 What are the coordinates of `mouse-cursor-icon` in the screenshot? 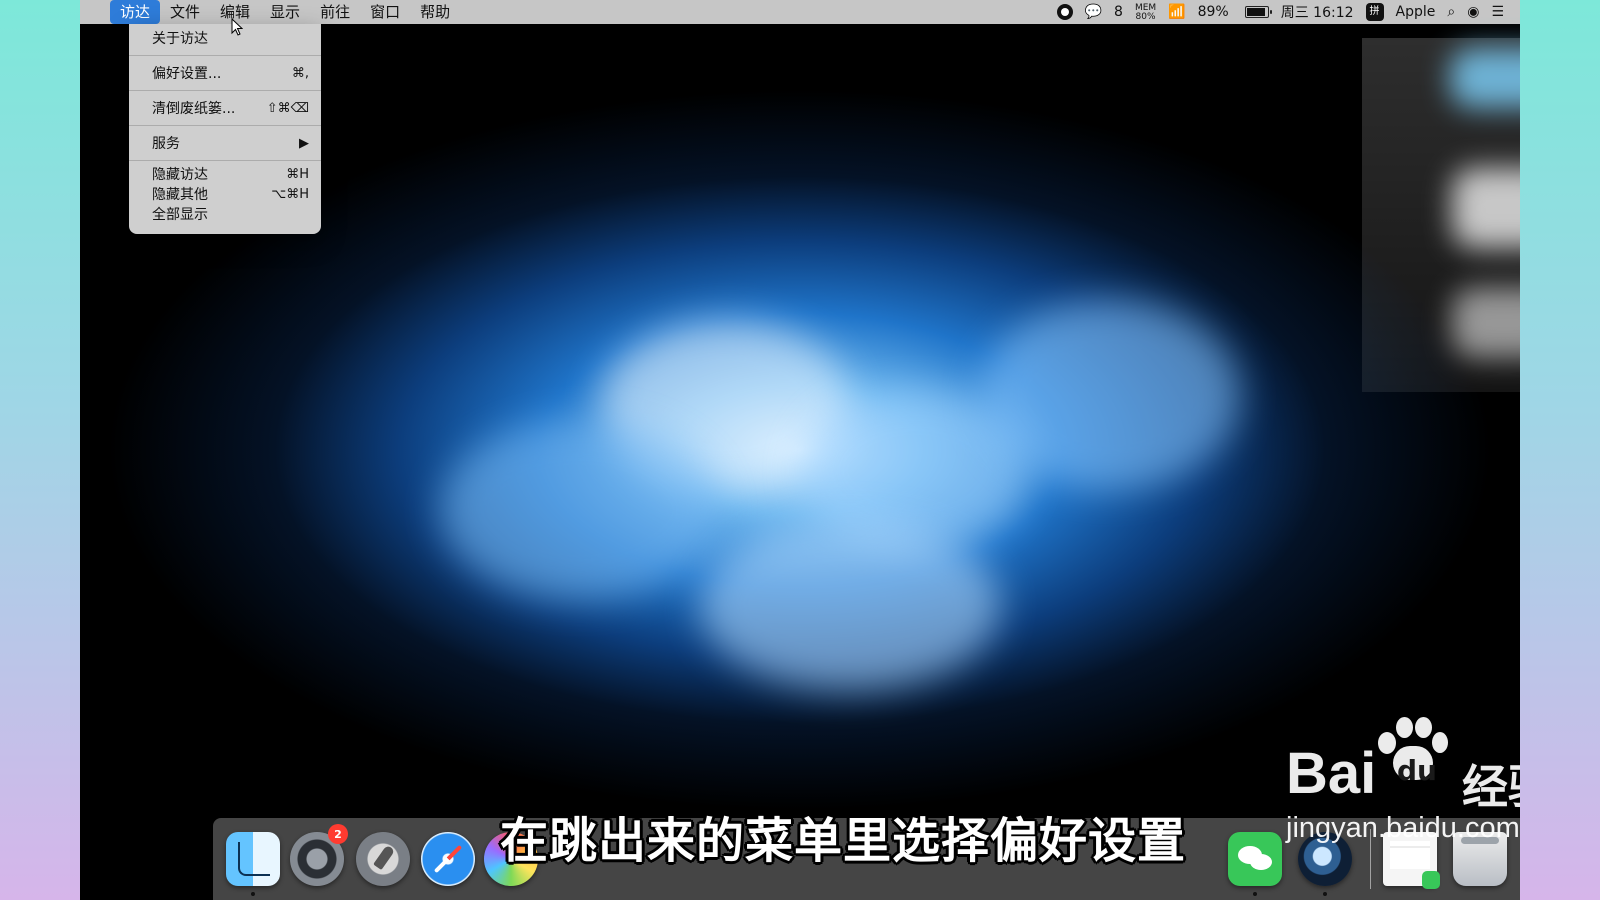 It's located at (237, 27).